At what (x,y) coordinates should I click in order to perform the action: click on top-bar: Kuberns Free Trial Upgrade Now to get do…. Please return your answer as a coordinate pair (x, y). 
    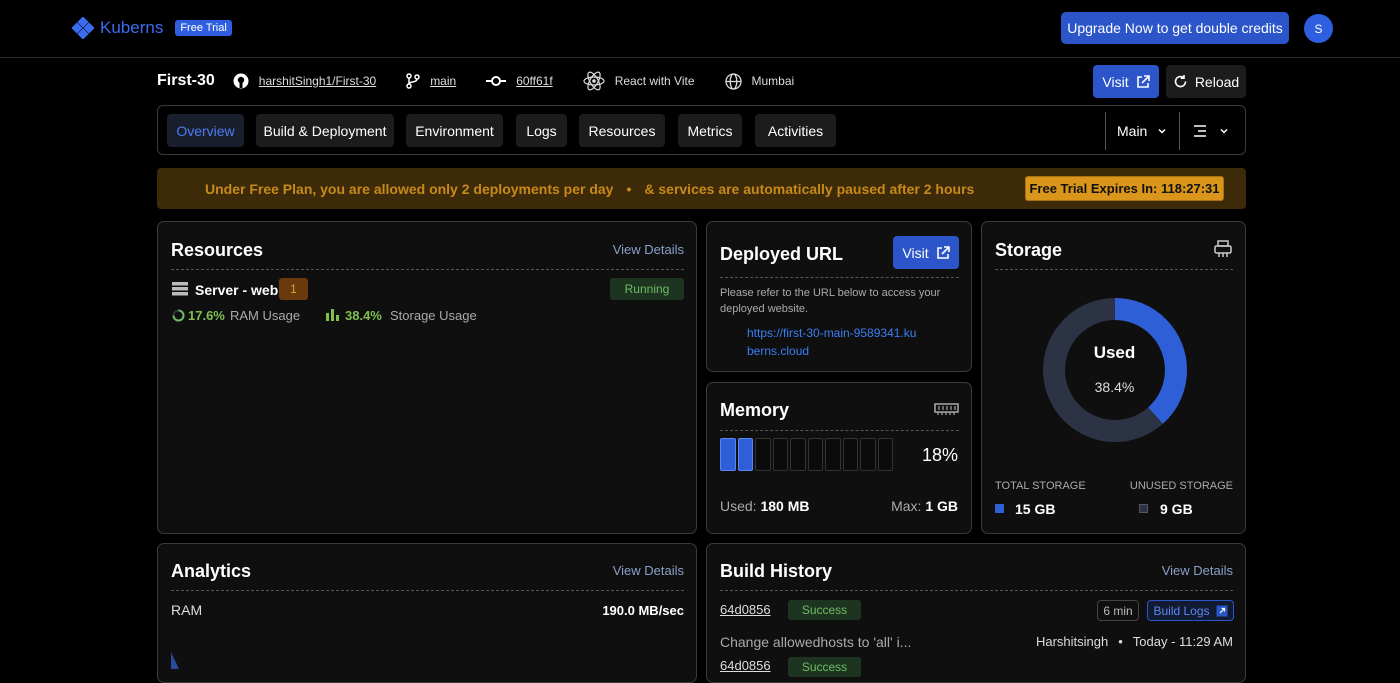
    Looking at the image, I should click on (700, 29).